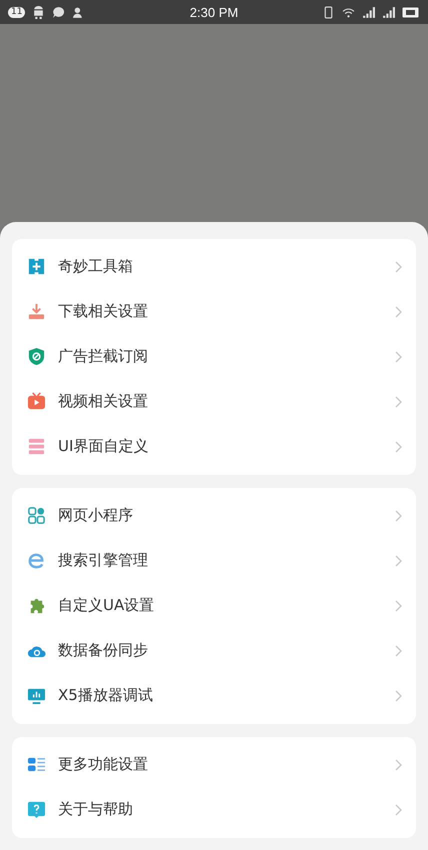 This screenshot has width=428, height=850. Describe the element at coordinates (36, 401) in the screenshot. I see `video-icon` at that location.